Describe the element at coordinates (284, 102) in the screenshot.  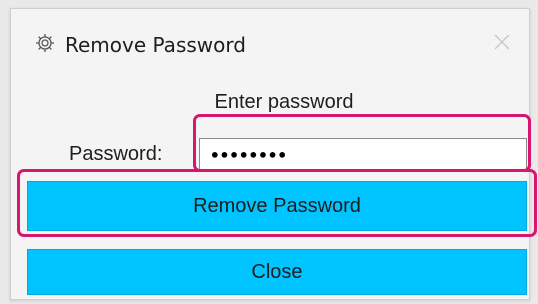
I see `enter-password-prompt: Enter password` at that location.